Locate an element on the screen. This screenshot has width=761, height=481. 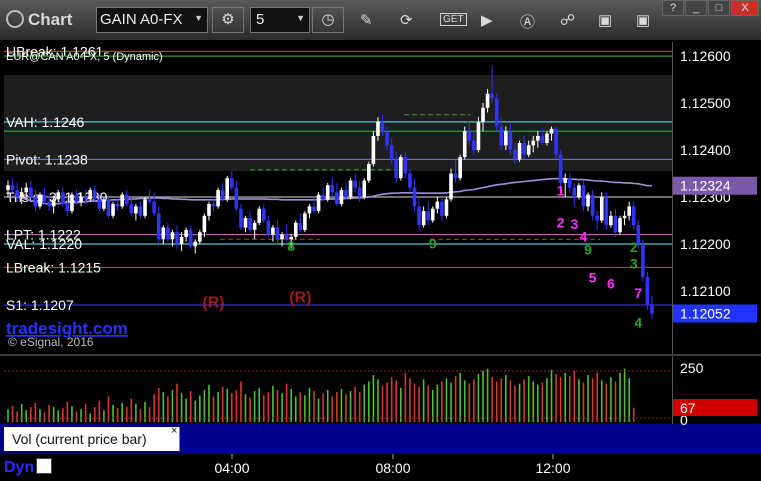
volume-last-label: 67 is located at coordinates (688, 408).